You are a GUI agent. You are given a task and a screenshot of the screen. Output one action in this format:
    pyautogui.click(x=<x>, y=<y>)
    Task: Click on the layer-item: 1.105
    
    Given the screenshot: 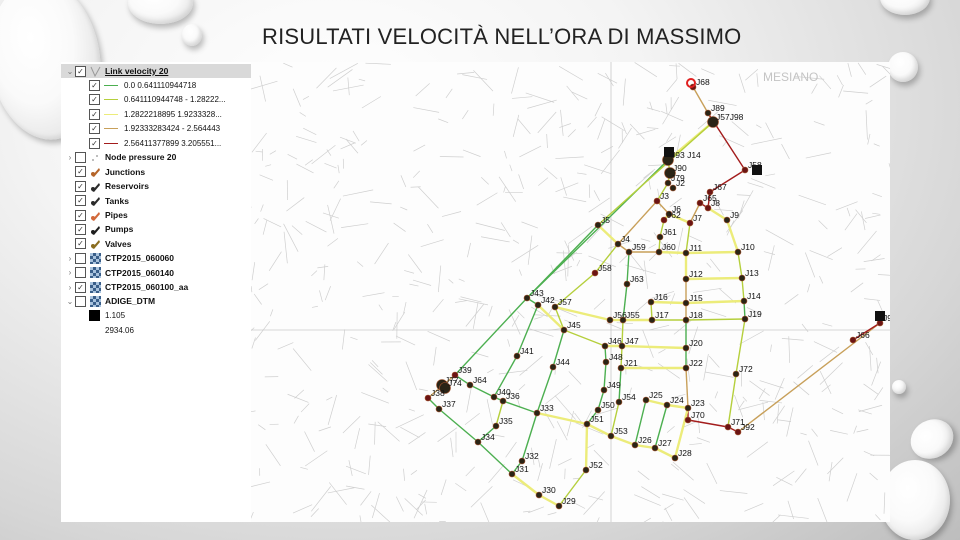 What is the action you would take?
    pyautogui.click(x=93, y=316)
    